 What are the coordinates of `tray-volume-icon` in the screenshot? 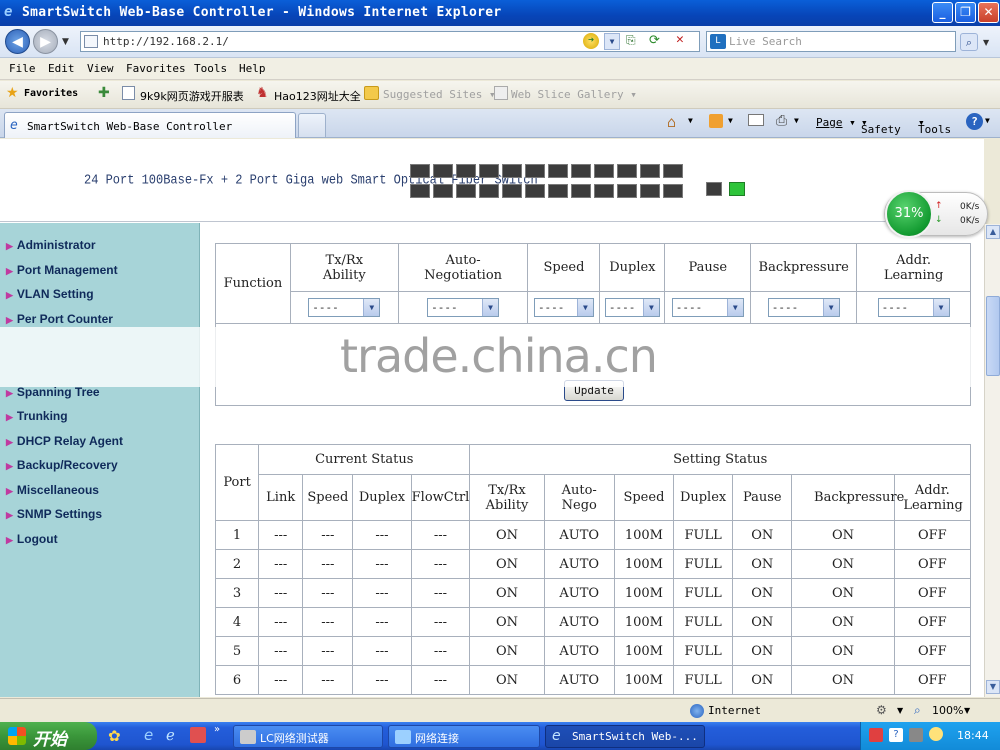 It's located at (936, 734).